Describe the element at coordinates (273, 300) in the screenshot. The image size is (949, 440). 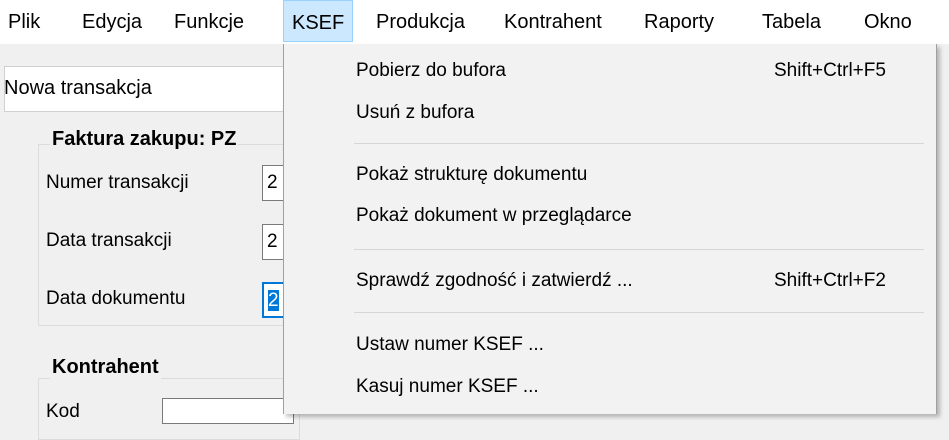
I see `data-dokumentu-value: 2` at that location.